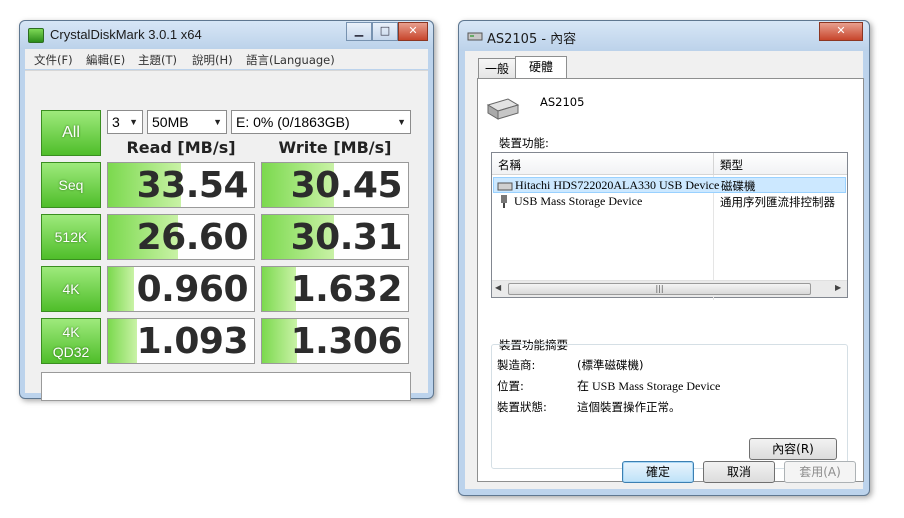 The image size is (904, 518). I want to click on list-item: USB Mass Storage Device 通用序列匯流排控制器, so click(669, 202).